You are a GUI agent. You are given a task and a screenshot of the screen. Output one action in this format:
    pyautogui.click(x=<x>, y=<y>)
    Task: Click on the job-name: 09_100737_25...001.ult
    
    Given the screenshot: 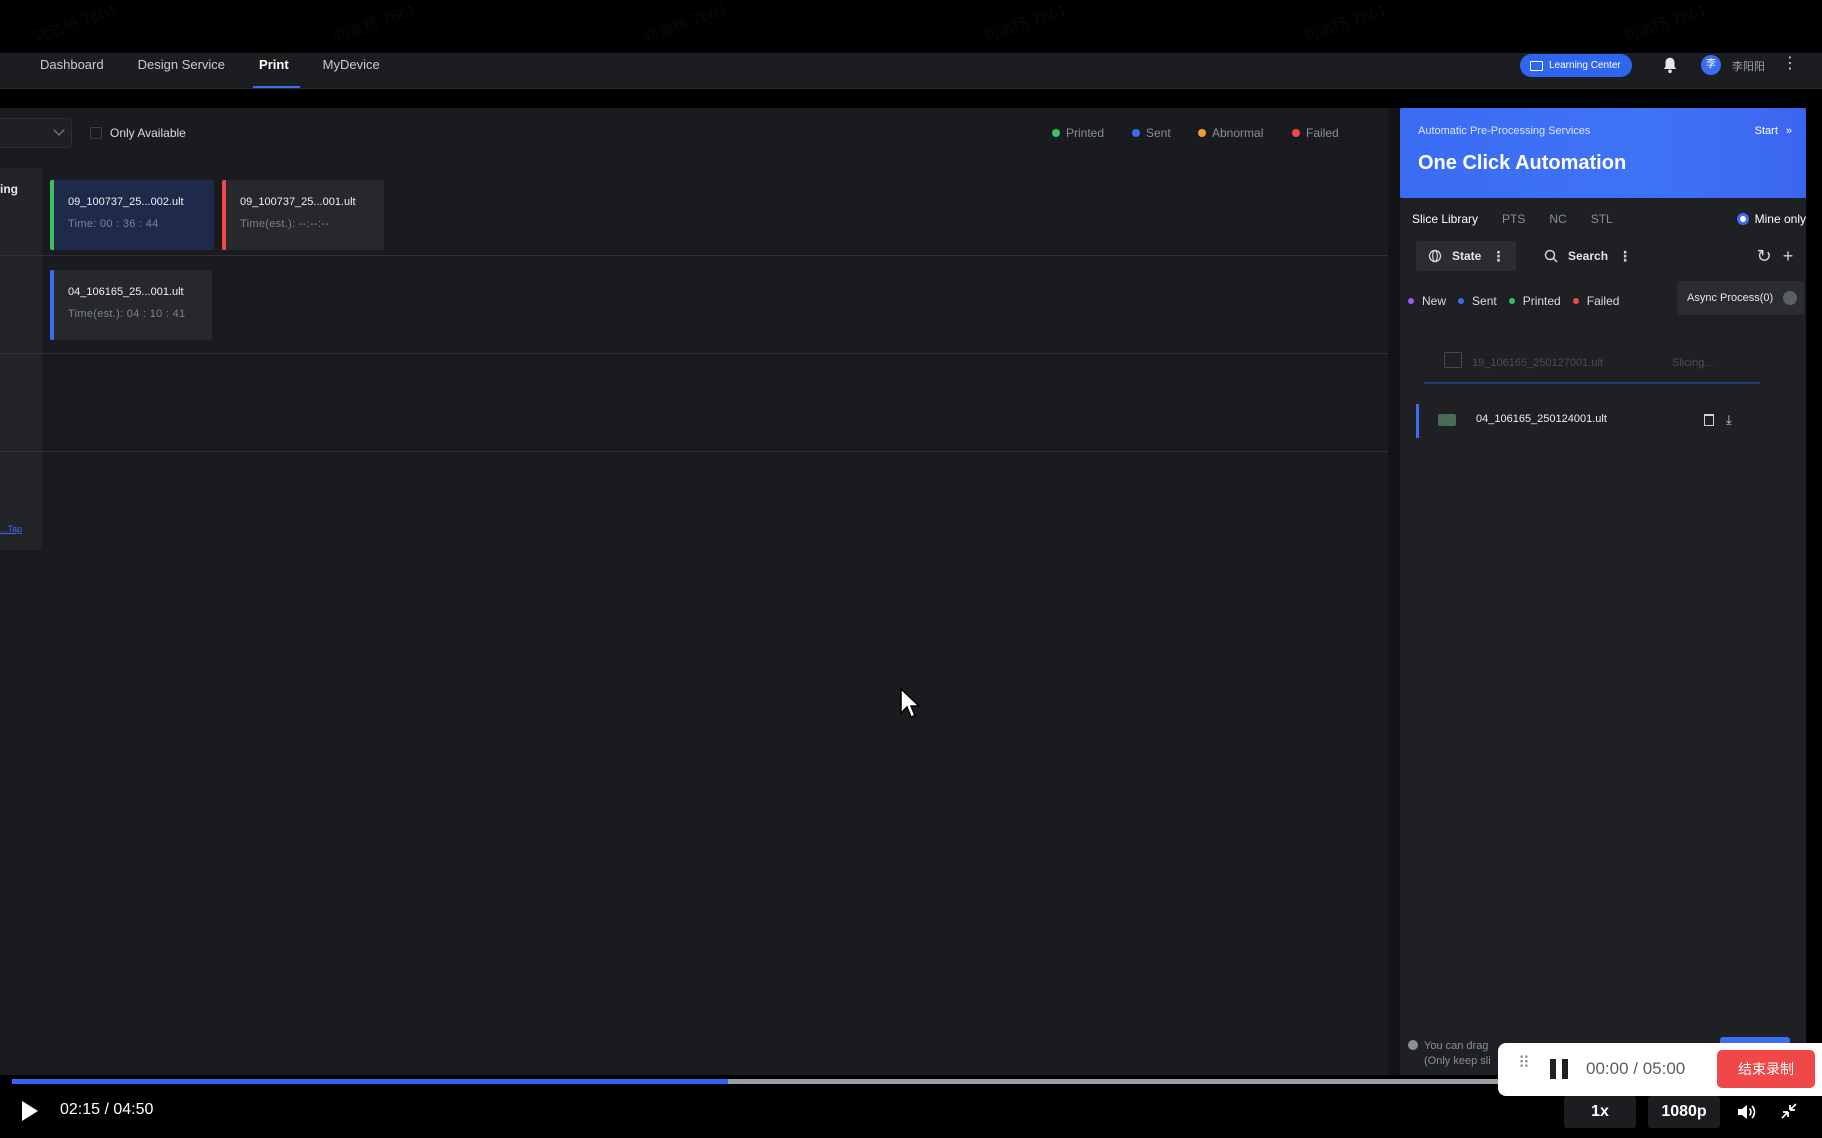 What is the action you would take?
    pyautogui.click(x=298, y=202)
    